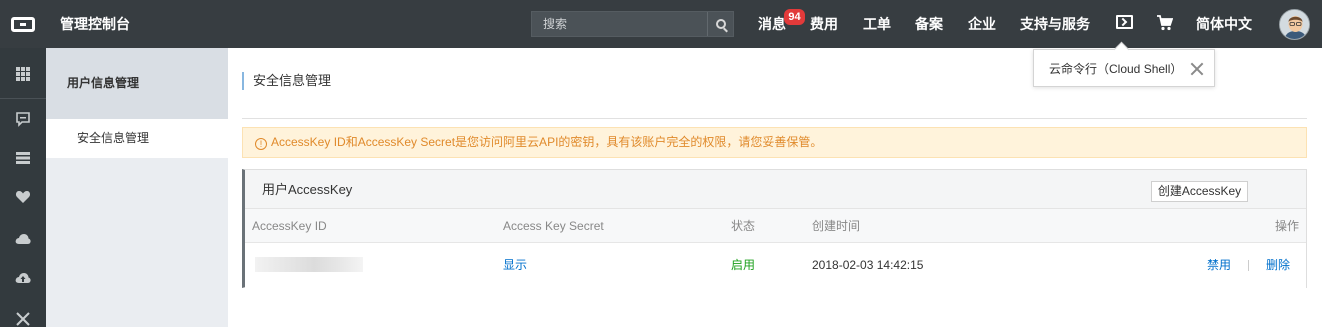  I want to click on search-box, so click(632, 24).